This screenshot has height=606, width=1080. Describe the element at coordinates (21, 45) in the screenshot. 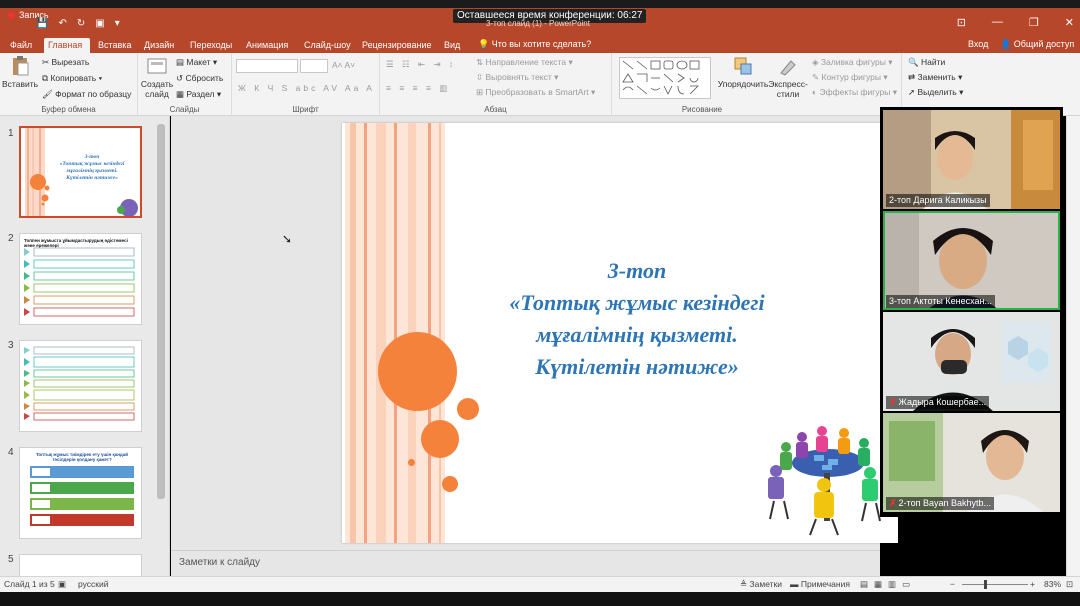

I see `tab-file: Файл` at that location.